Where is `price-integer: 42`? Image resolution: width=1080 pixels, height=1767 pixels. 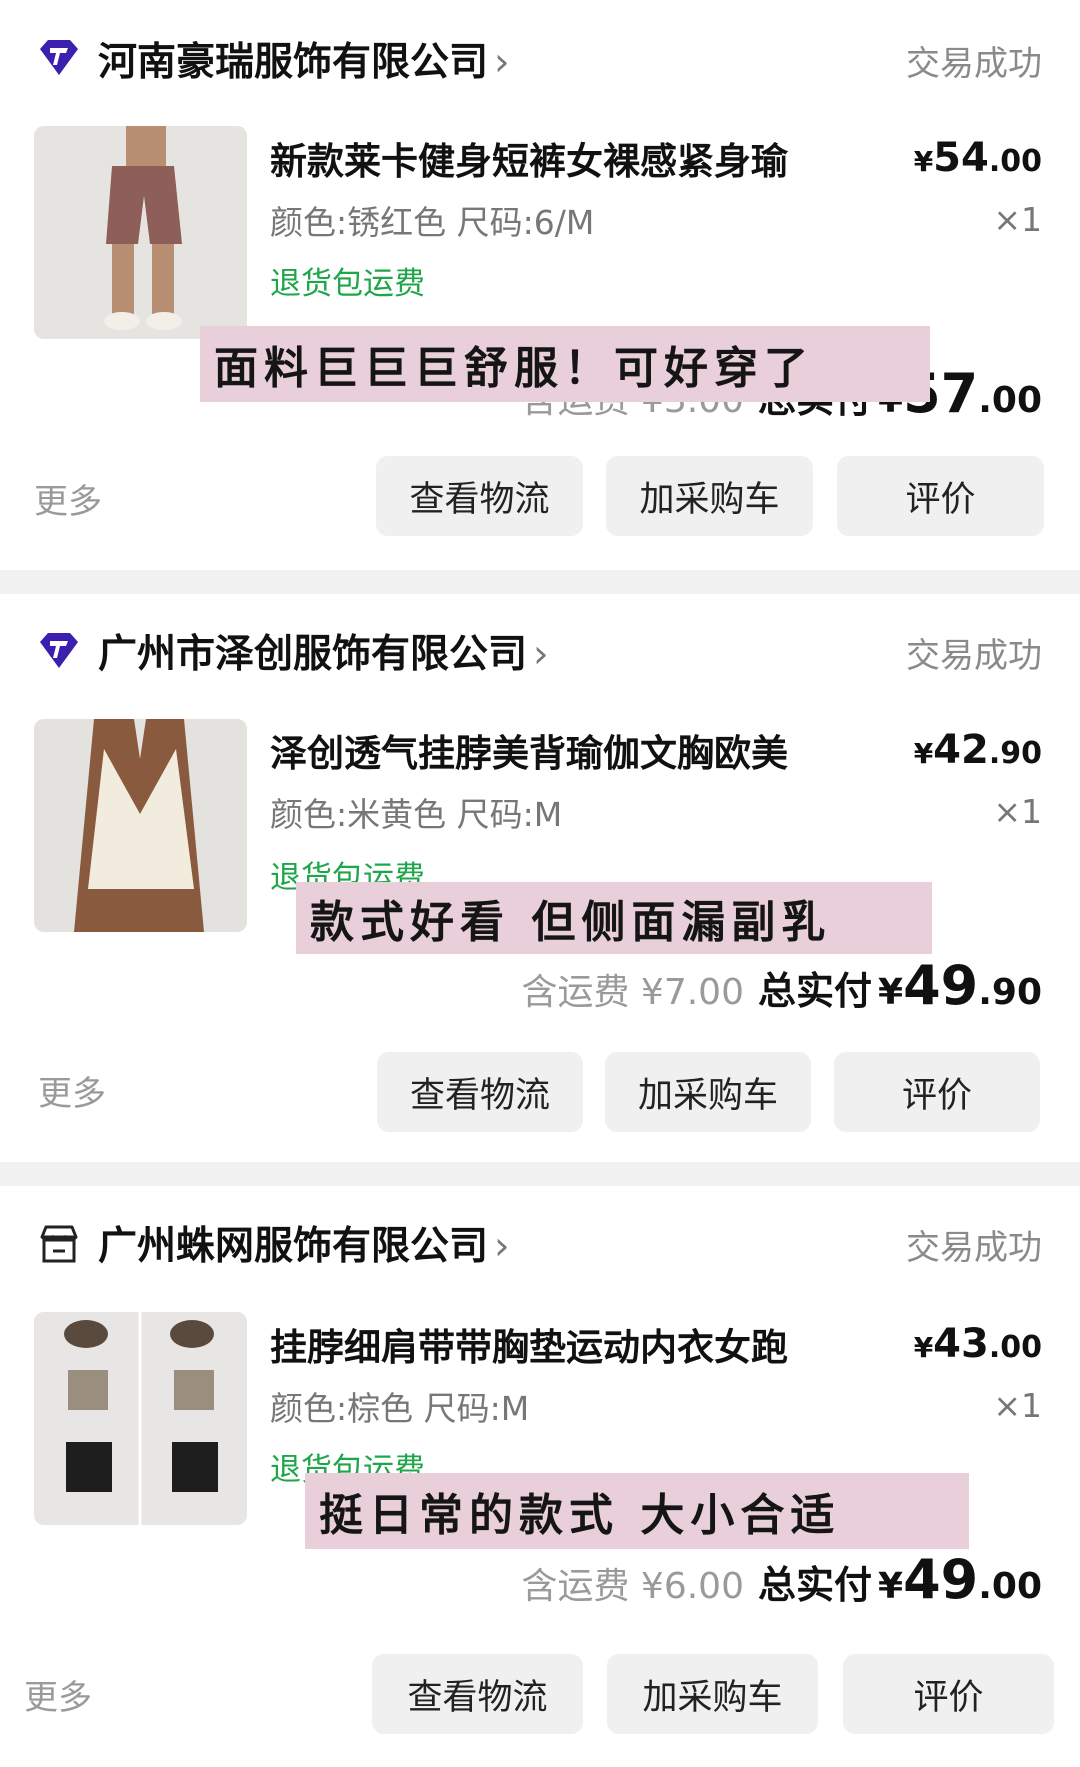
price-integer: 42 is located at coordinates (961, 750).